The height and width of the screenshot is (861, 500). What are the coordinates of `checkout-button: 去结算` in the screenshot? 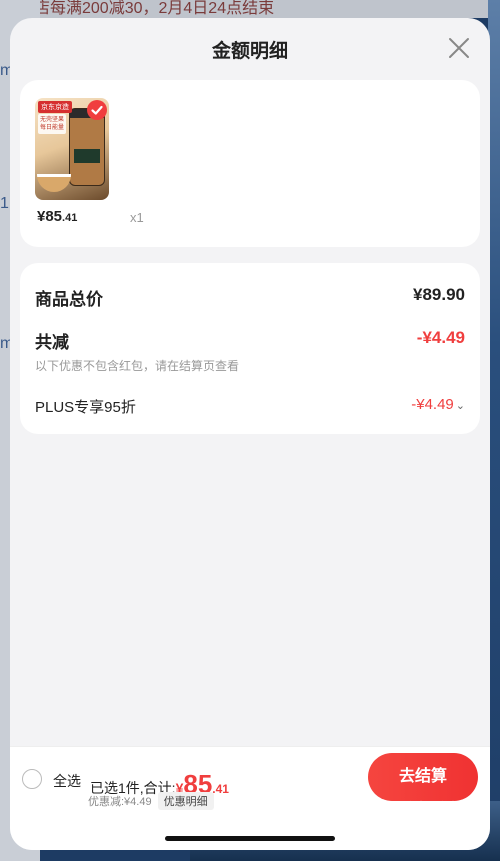 It's located at (423, 777).